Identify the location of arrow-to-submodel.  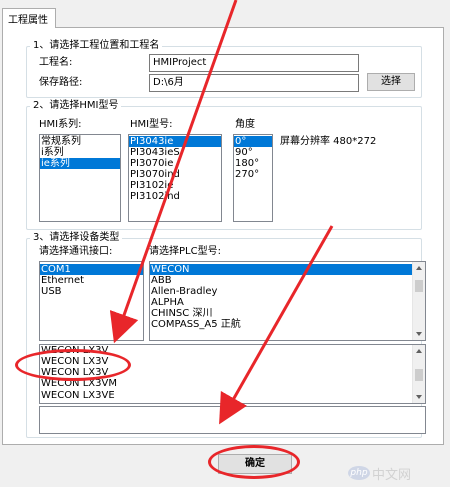
(276, 325).